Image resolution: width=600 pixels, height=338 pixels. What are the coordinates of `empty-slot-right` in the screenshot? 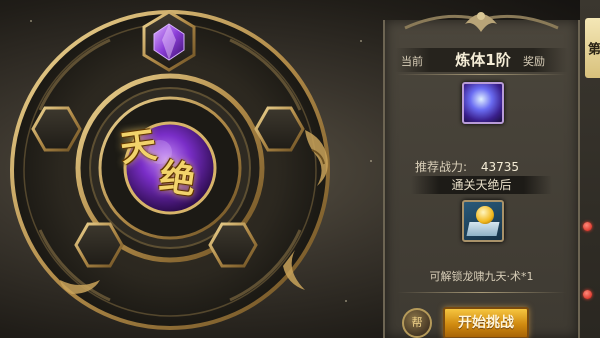 It's located at (279, 129).